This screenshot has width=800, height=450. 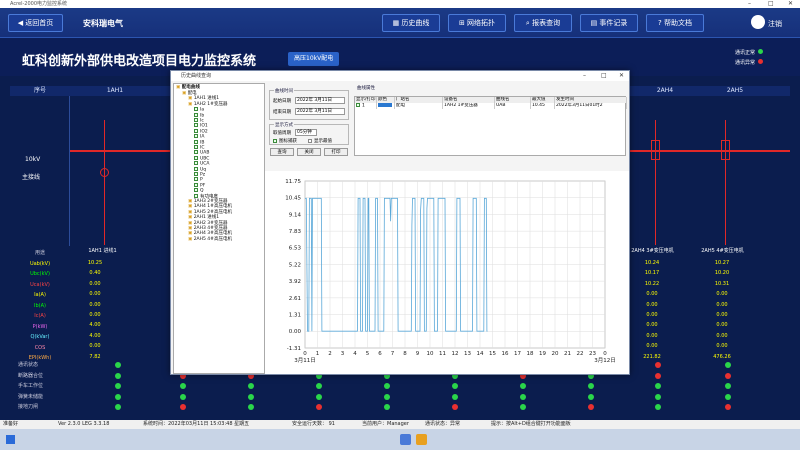 I want to click on x-tick-label: 11, so click(x=442, y=354).